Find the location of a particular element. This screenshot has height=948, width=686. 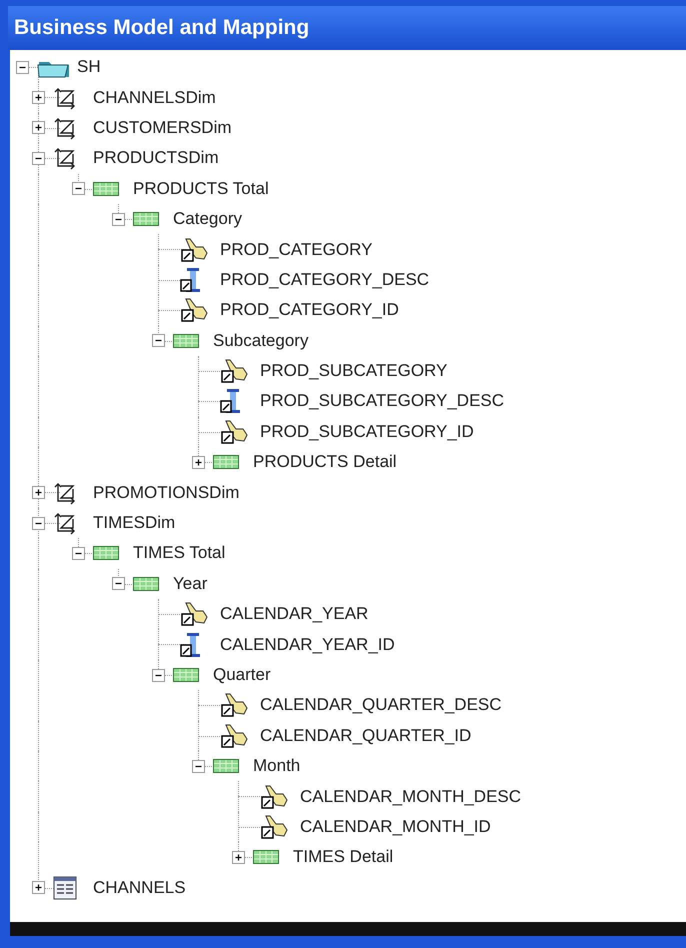

tree-item: PROD_SUBCATEGORY is located at coordinates (354, 371).